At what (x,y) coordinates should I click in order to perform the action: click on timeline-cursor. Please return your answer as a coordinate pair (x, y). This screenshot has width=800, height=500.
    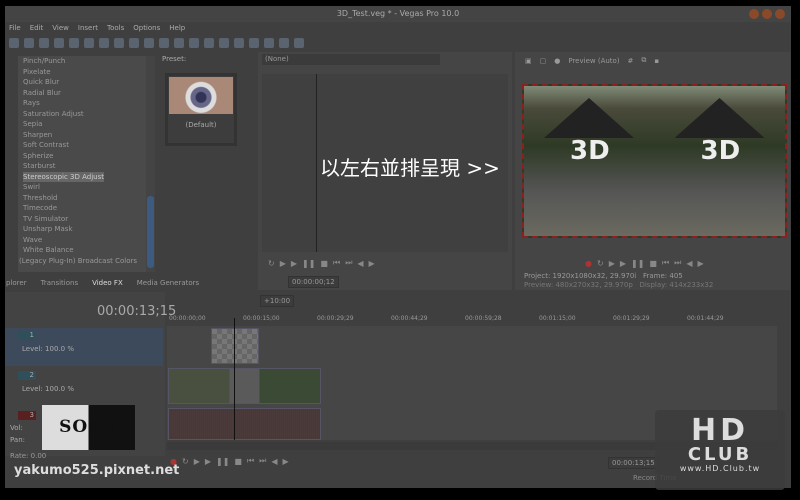
    Looking at the image, I should click on (234, 379).